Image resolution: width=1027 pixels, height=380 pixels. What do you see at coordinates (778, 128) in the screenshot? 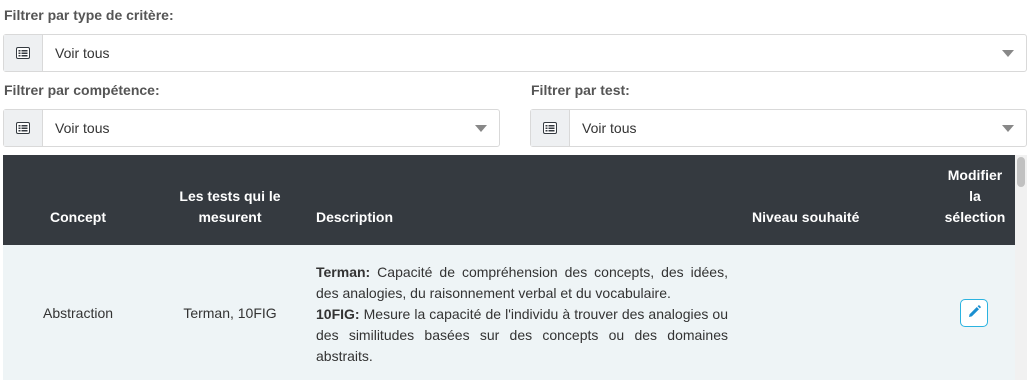
I see `filter-test-select: Voir tous` at bounding box center [778, 128].